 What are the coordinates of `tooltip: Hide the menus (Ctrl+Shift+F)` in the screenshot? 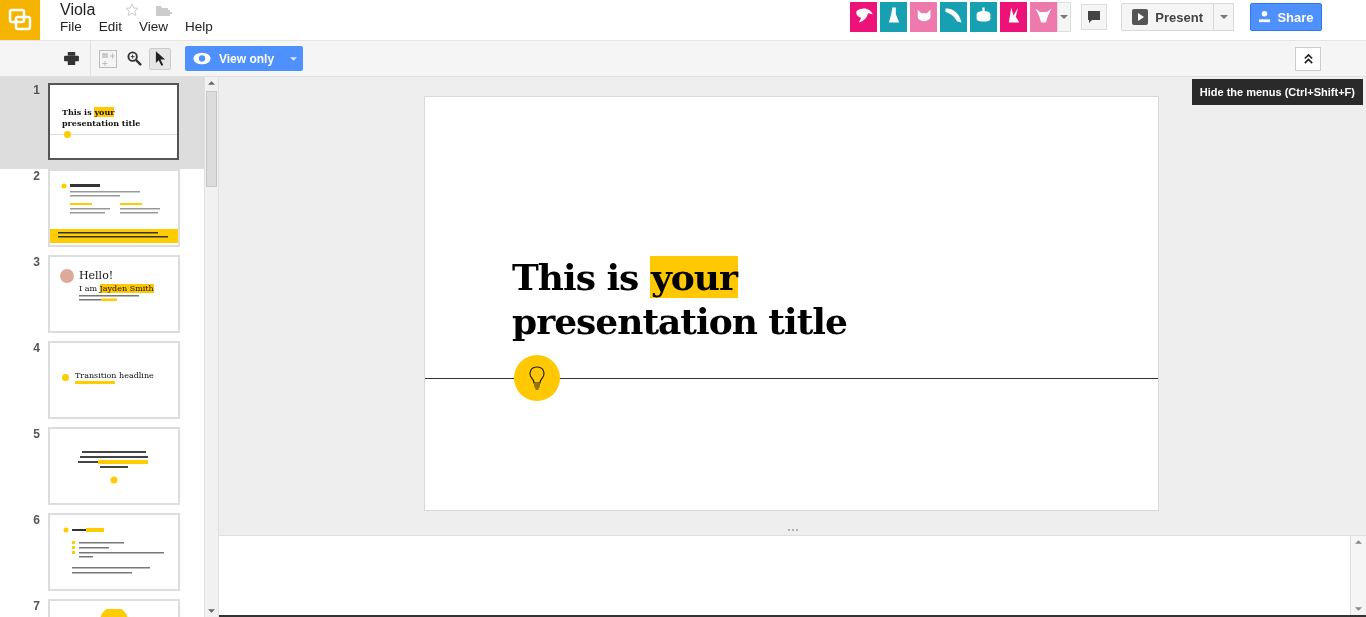 It's located at (1277, 92).